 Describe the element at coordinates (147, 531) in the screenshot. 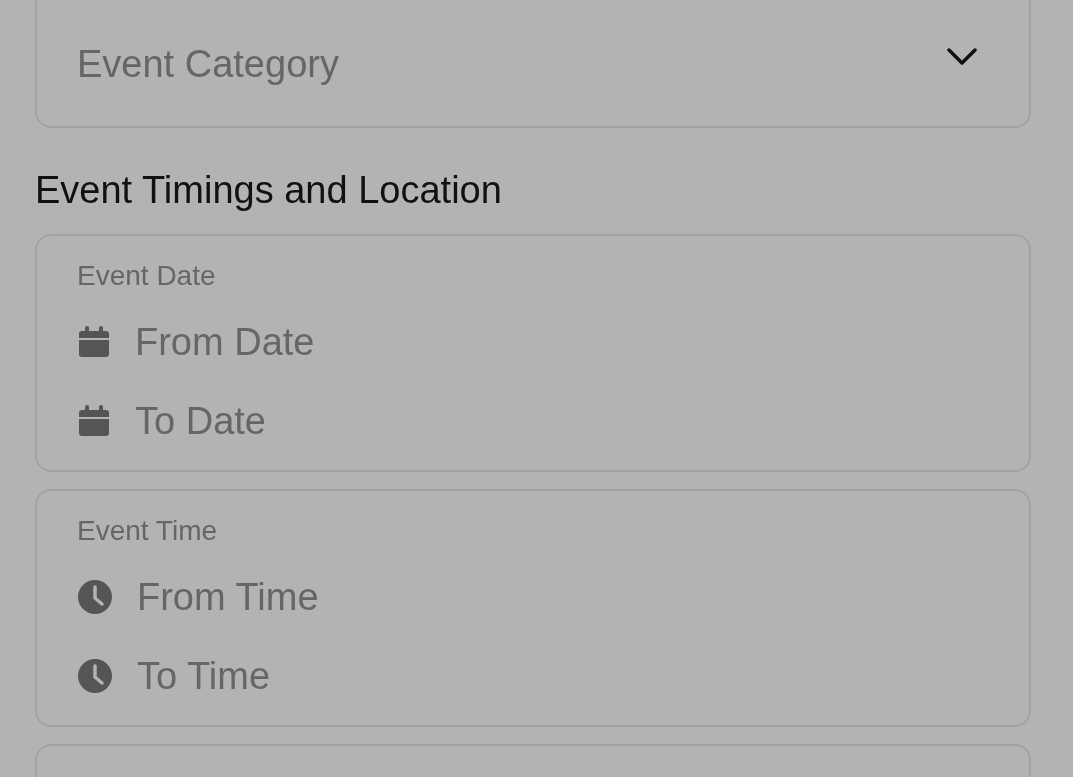

I see `field-group-label: Event Time` at that location.